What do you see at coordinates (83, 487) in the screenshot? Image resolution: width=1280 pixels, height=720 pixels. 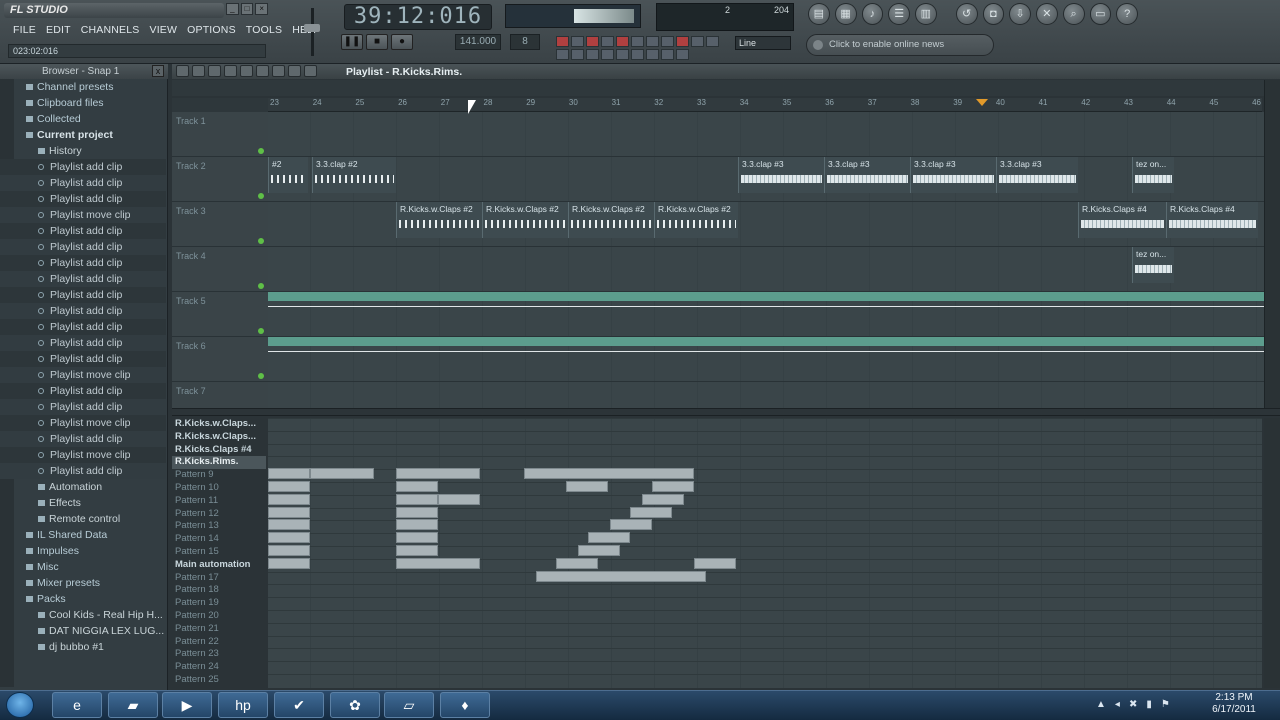 I see `browser-item: Automation` at bounding box center [83, 487].